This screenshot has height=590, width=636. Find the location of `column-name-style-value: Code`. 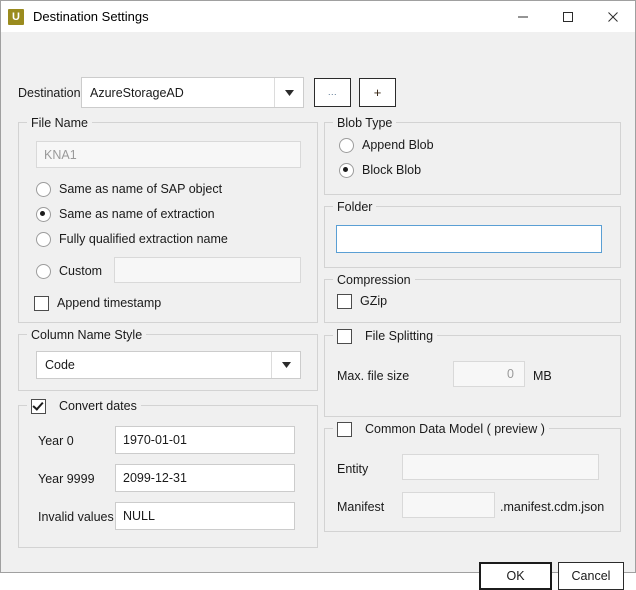

column-name-style-value: Code is located at coordinates (60, 365).